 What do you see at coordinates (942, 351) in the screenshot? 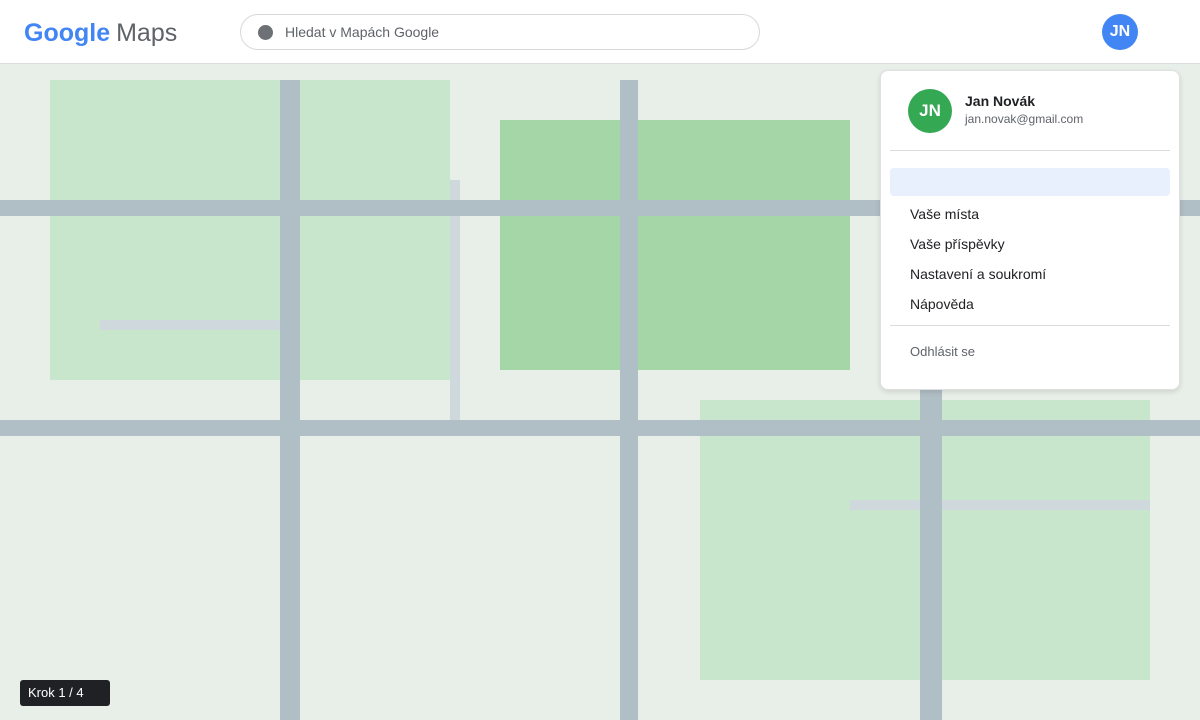
I see `sign-out-button: Odhlásit se` at bounding box center [942, 351].